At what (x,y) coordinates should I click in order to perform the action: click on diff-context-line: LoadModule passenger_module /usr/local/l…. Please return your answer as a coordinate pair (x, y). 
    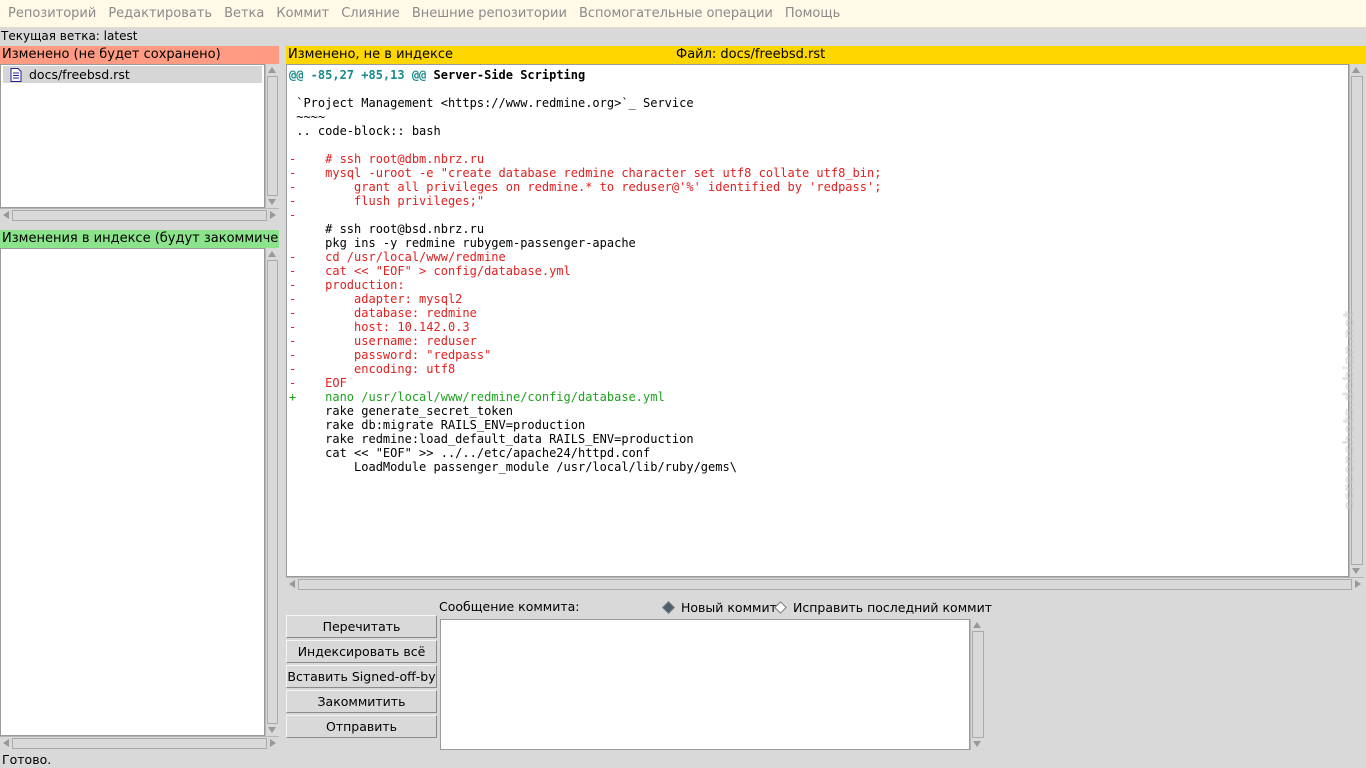
    Looking at the image, I should click on (513, 467).